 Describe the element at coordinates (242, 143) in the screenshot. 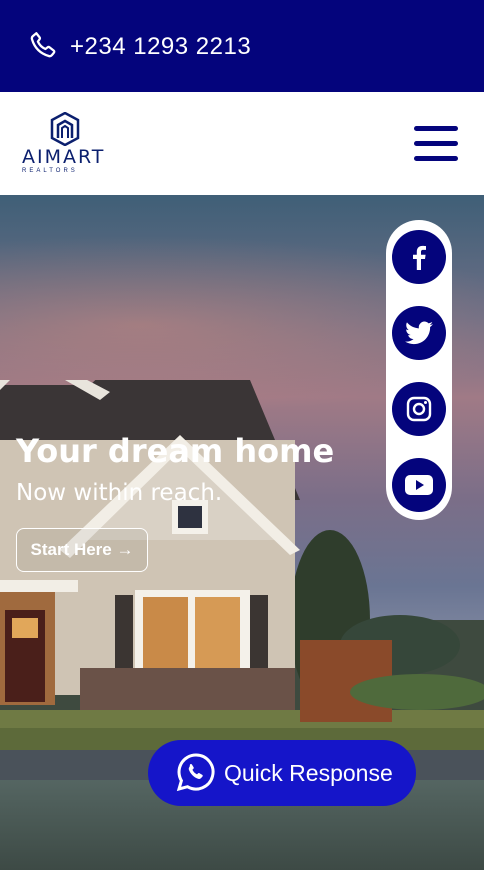

I see `site-header: AIMART REALTORS` at that location.